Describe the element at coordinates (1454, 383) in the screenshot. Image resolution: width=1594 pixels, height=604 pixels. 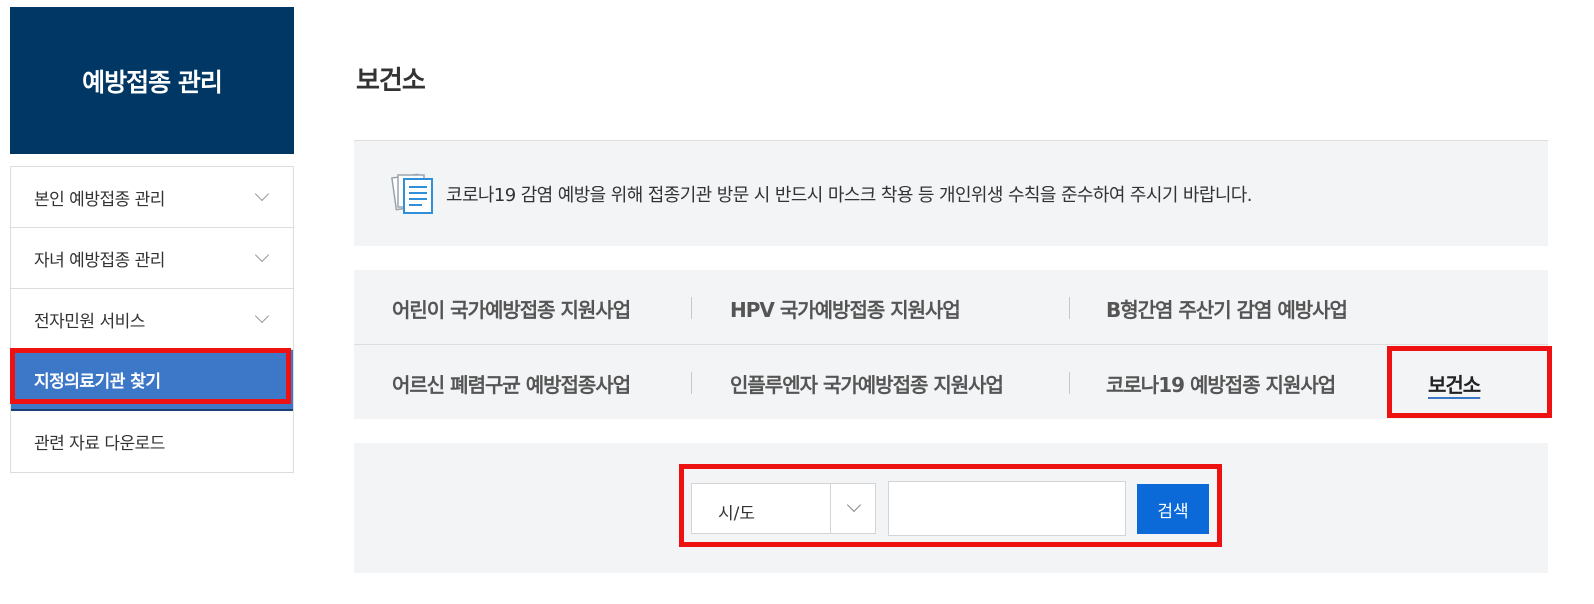
I see `tab-health-center: 보건소` at that location.